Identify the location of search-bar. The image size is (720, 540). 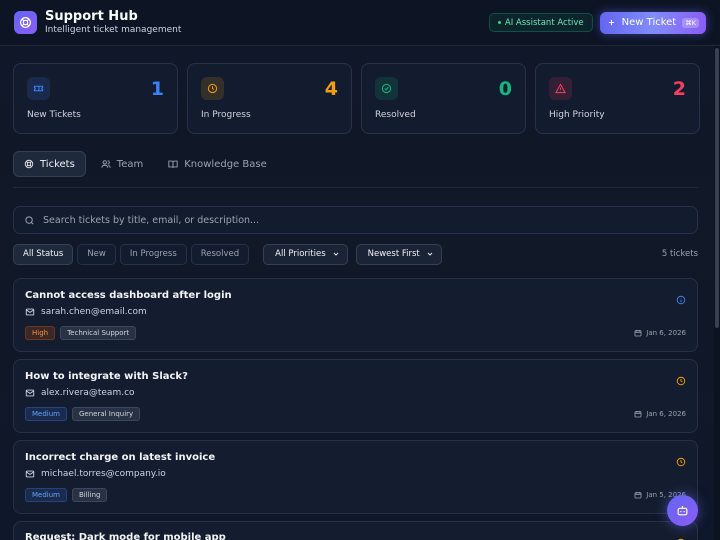
(355, 220).